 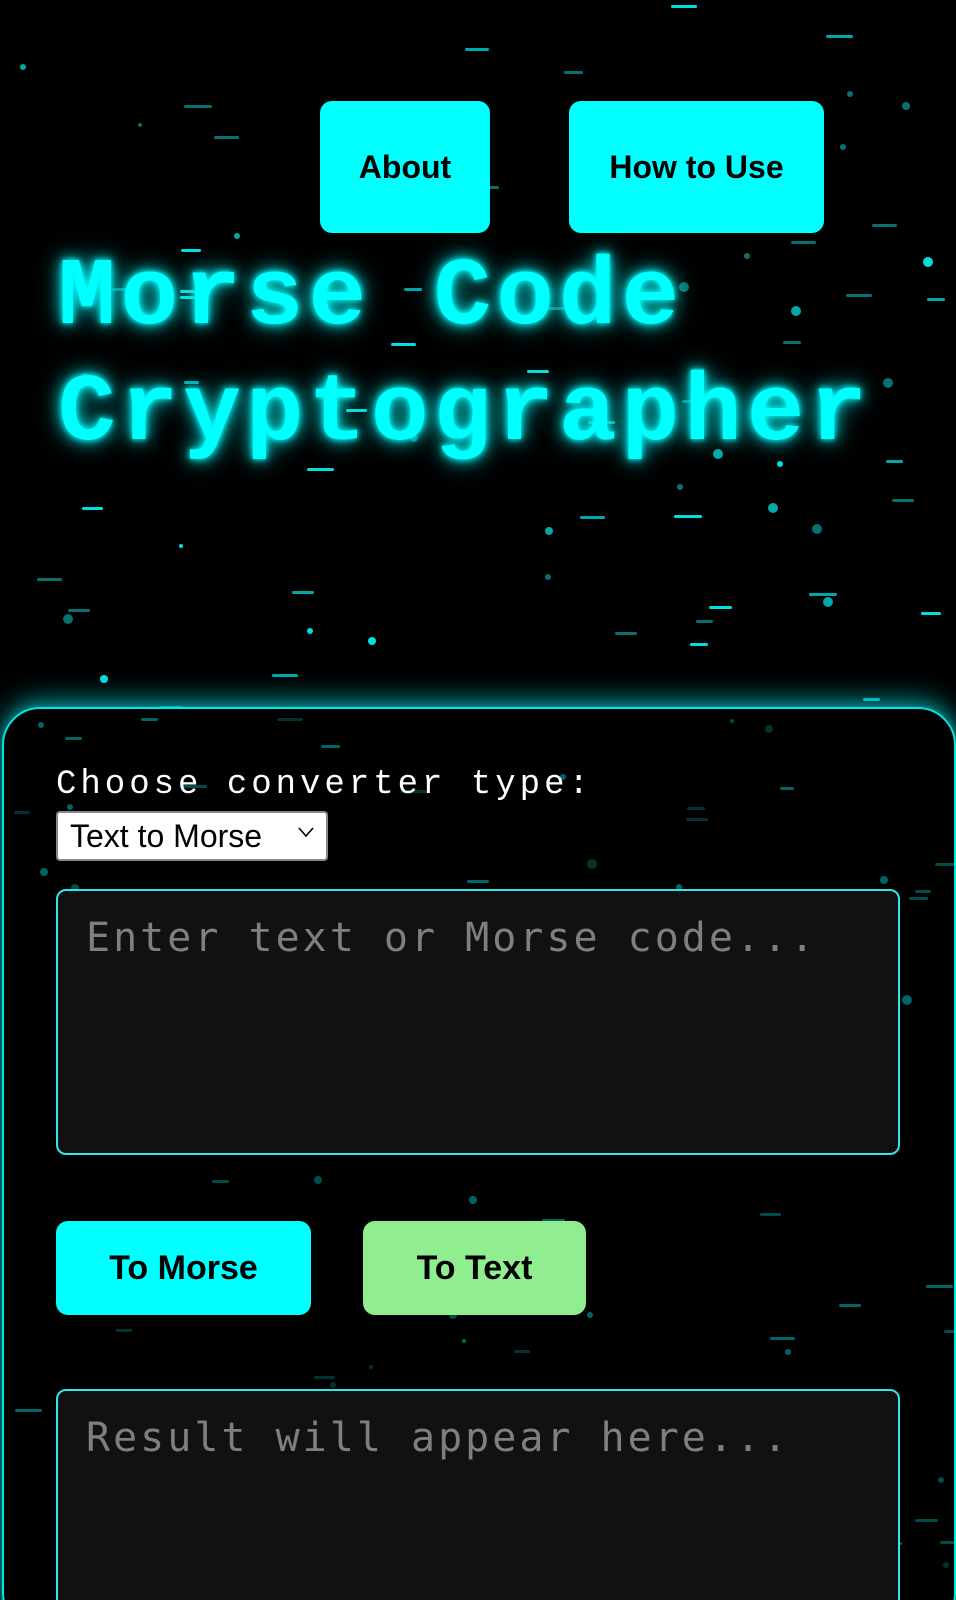 What do you see at coordinates (183, 1268) in the screenshot?
I see `to-morse-button: To Morse` at bounding box center [183, 1268].